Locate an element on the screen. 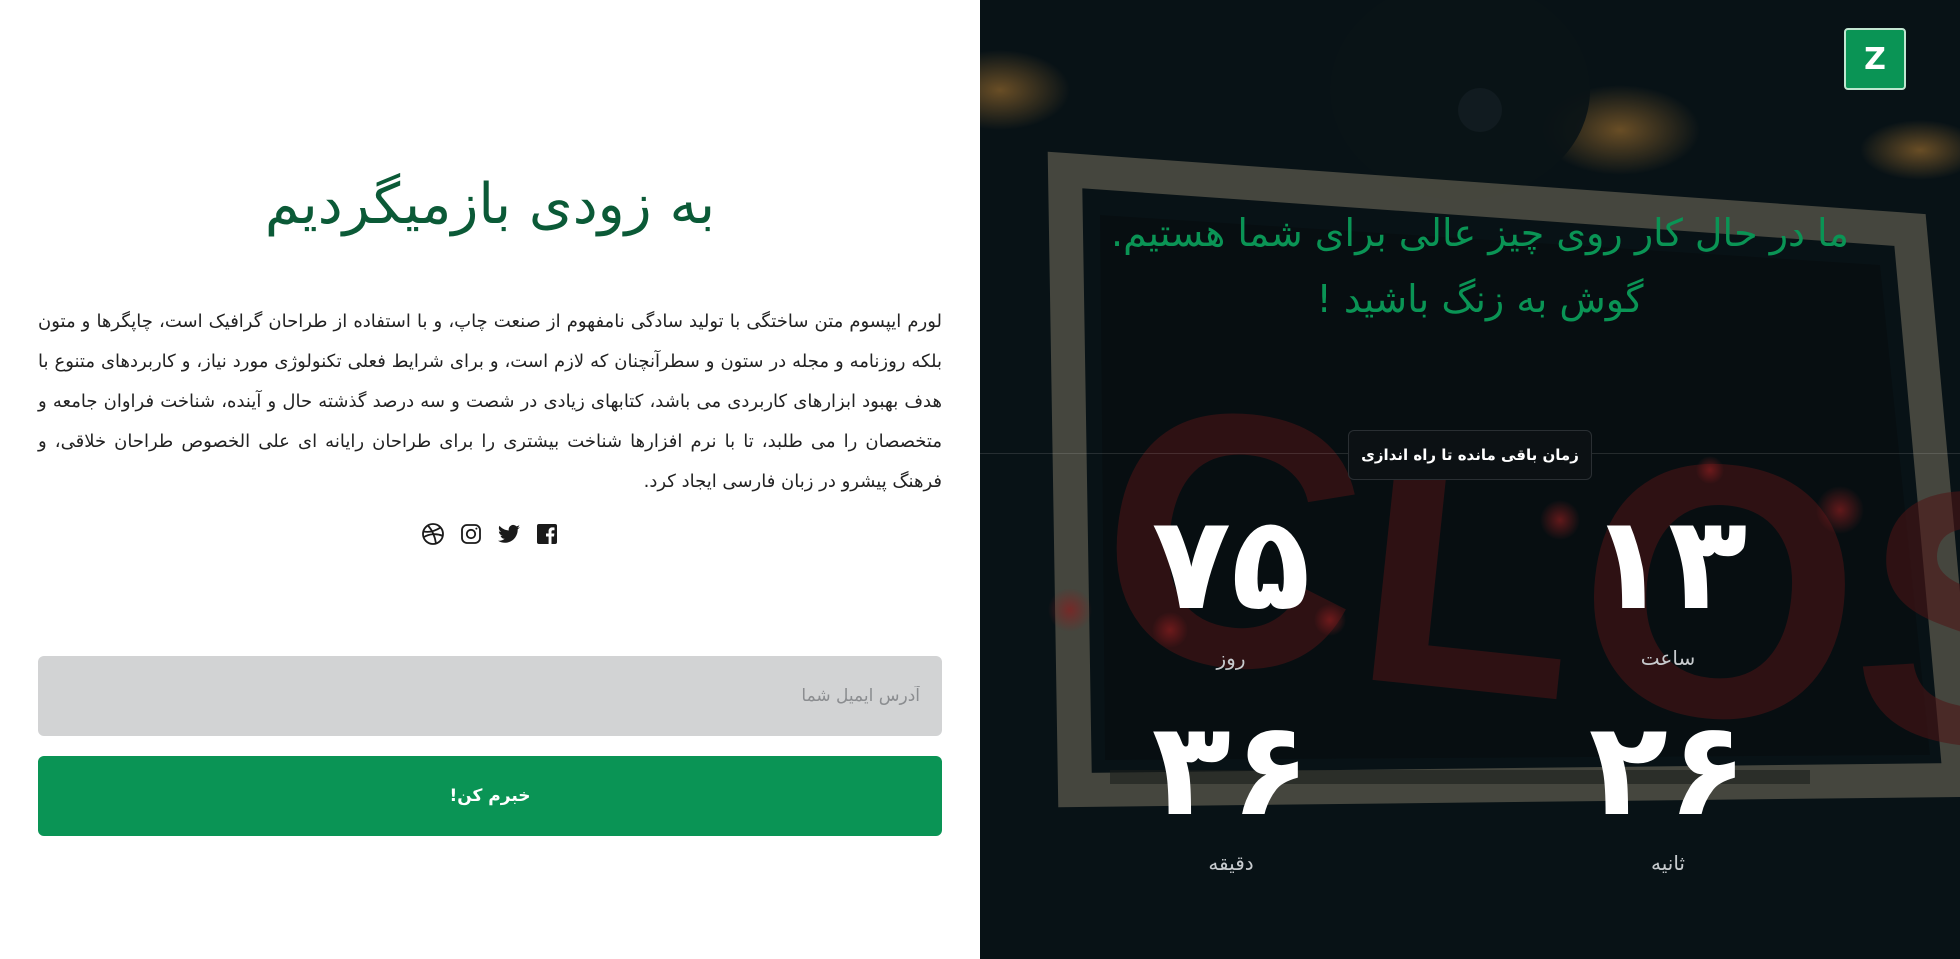 The width and height of the screenshot is (1960, 959). countdown-minutes-label: دقیقه is located at coordinates (1231, 863).